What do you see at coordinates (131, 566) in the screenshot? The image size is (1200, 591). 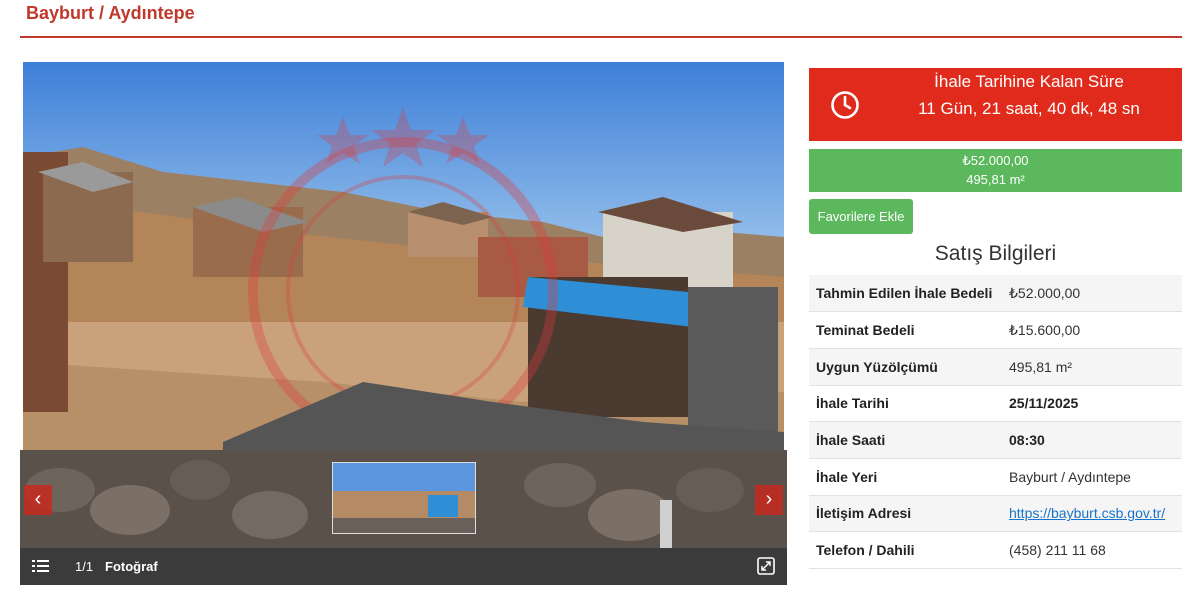 I see `photo-label: Fotoğraf` at bounding box center [131, 566].